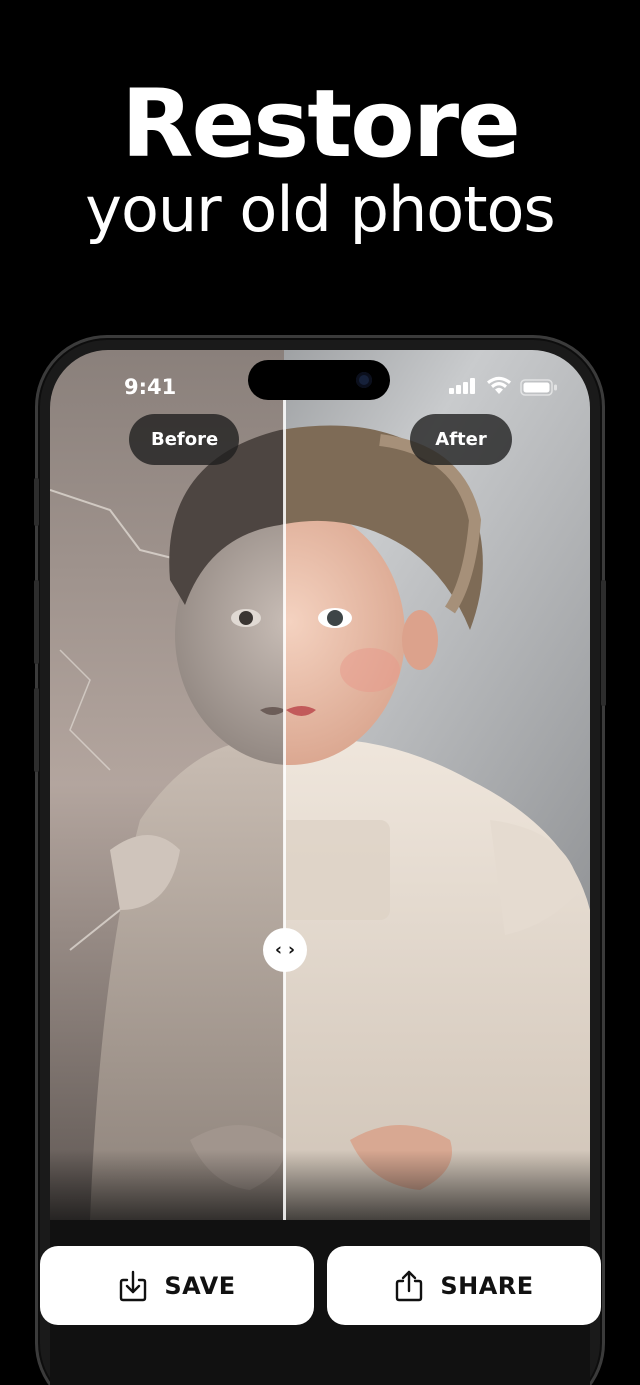 The image size is (640, 1385). I want to click on share-button: SHARE, so click(464, 1285).